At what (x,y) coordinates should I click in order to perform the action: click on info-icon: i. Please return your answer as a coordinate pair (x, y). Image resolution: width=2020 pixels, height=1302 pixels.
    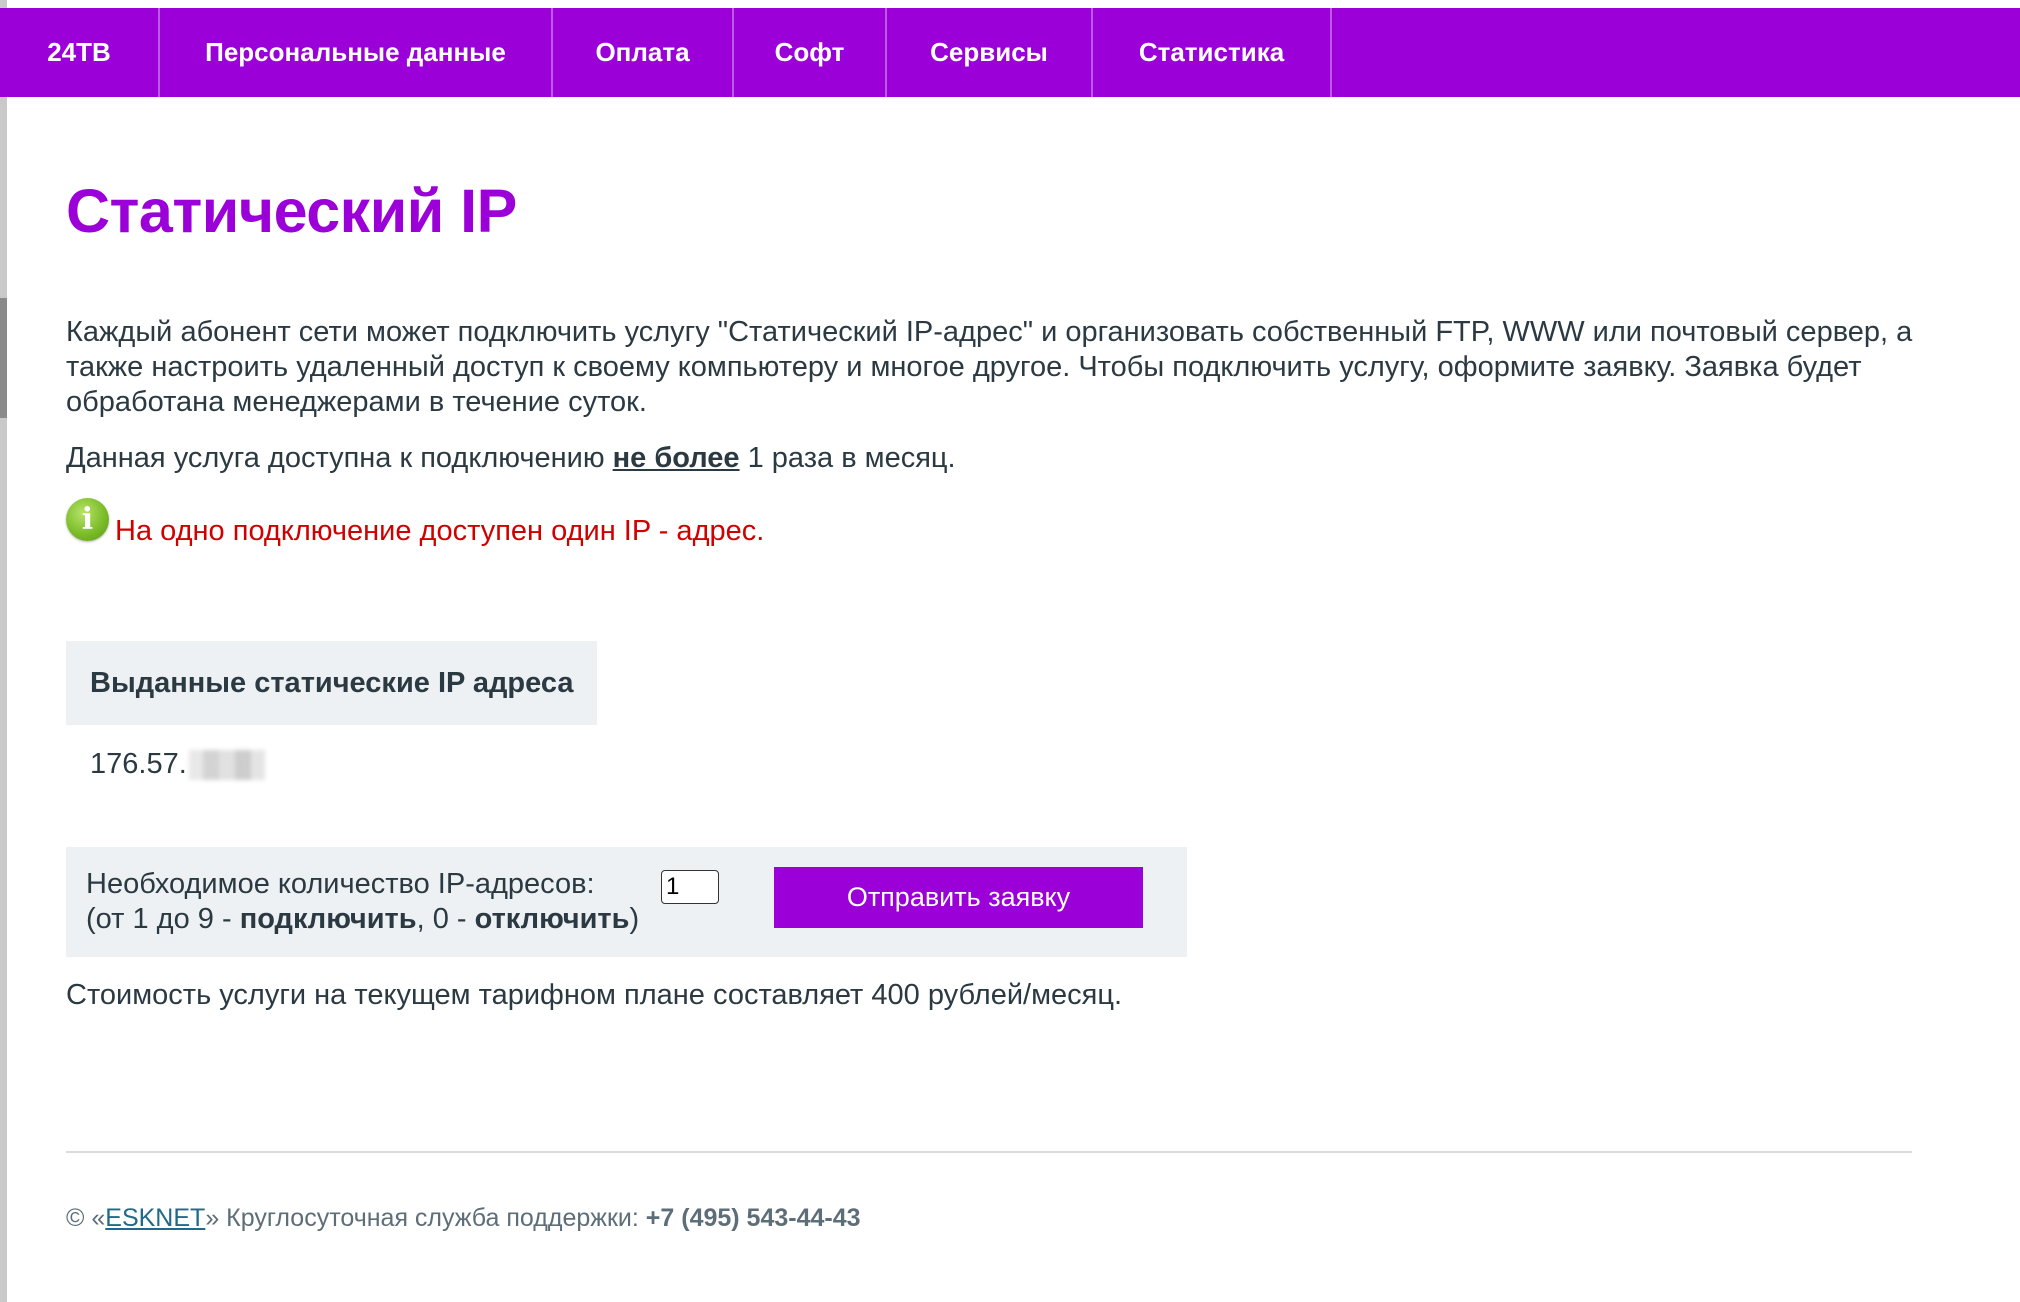
    Looking at the image, I should click on (87, 519).